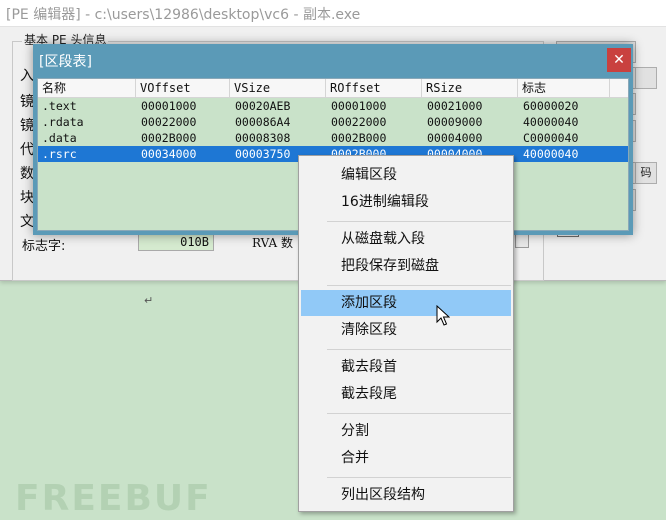 The height and width of the screenshot is (520, 666). I want to click on rva-label: RVA 数, so click(272, 243).